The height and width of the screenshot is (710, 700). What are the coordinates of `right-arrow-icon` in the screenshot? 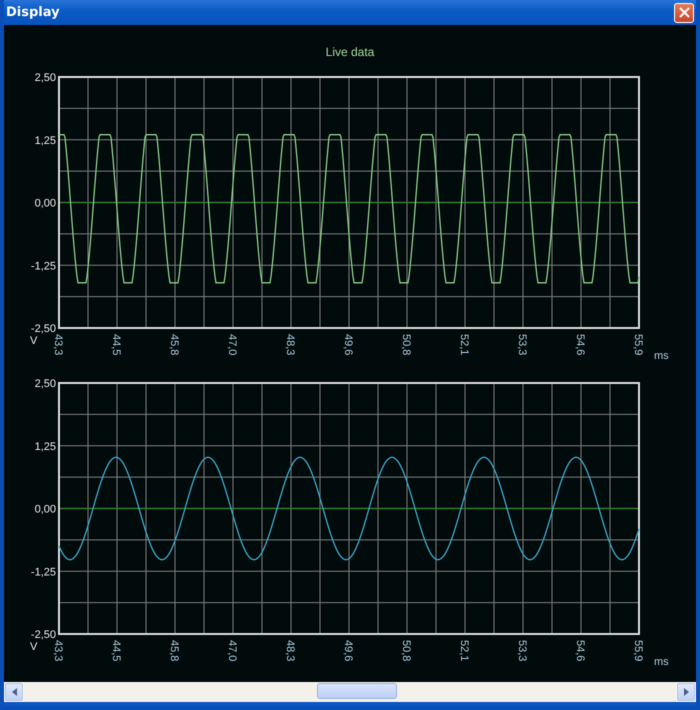 It's located at (686, 692).